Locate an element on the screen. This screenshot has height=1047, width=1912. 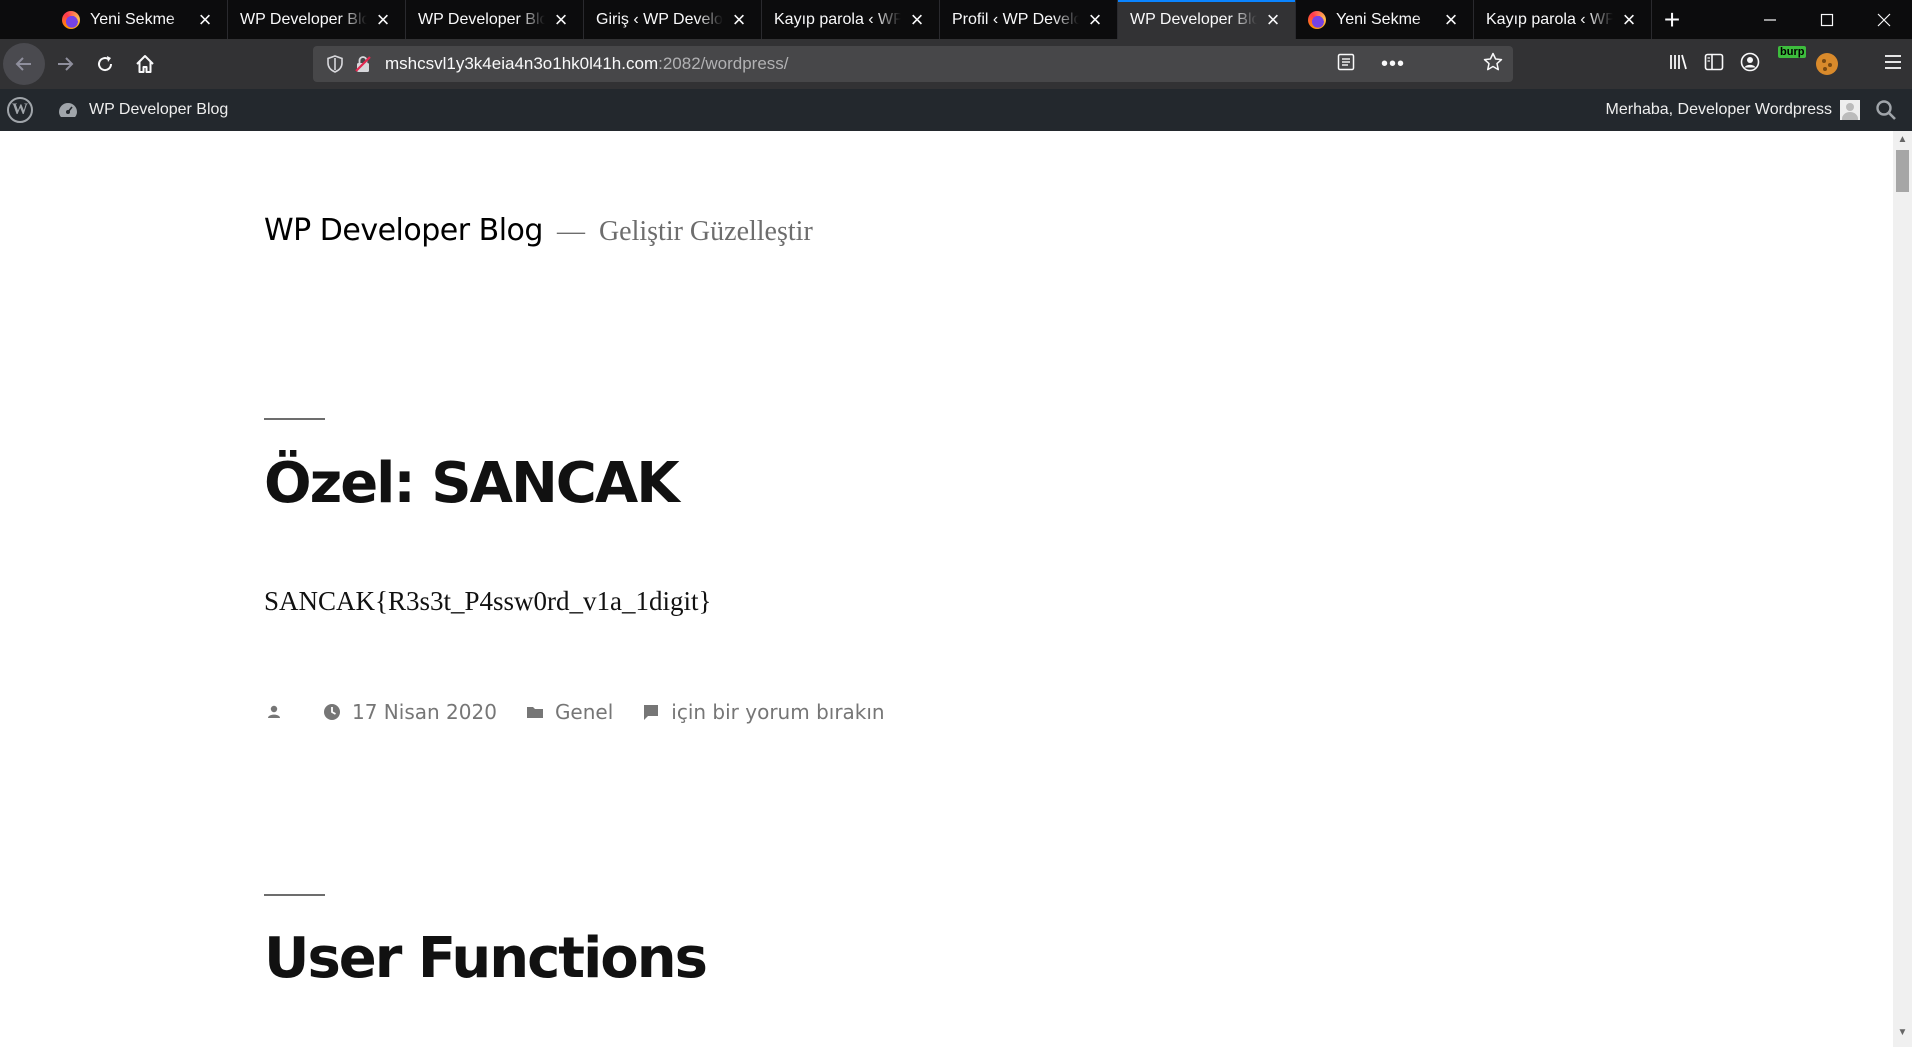
clock-icon is located at coordinates (332, 712).